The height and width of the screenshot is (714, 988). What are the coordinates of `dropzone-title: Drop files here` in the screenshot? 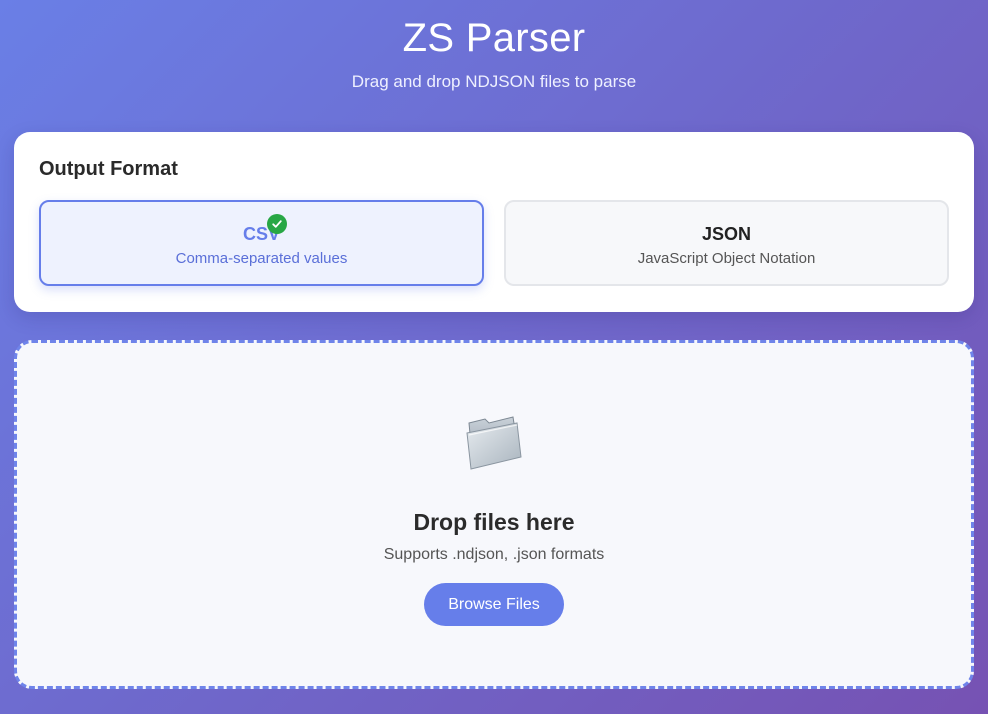 It's located at (494, 522).